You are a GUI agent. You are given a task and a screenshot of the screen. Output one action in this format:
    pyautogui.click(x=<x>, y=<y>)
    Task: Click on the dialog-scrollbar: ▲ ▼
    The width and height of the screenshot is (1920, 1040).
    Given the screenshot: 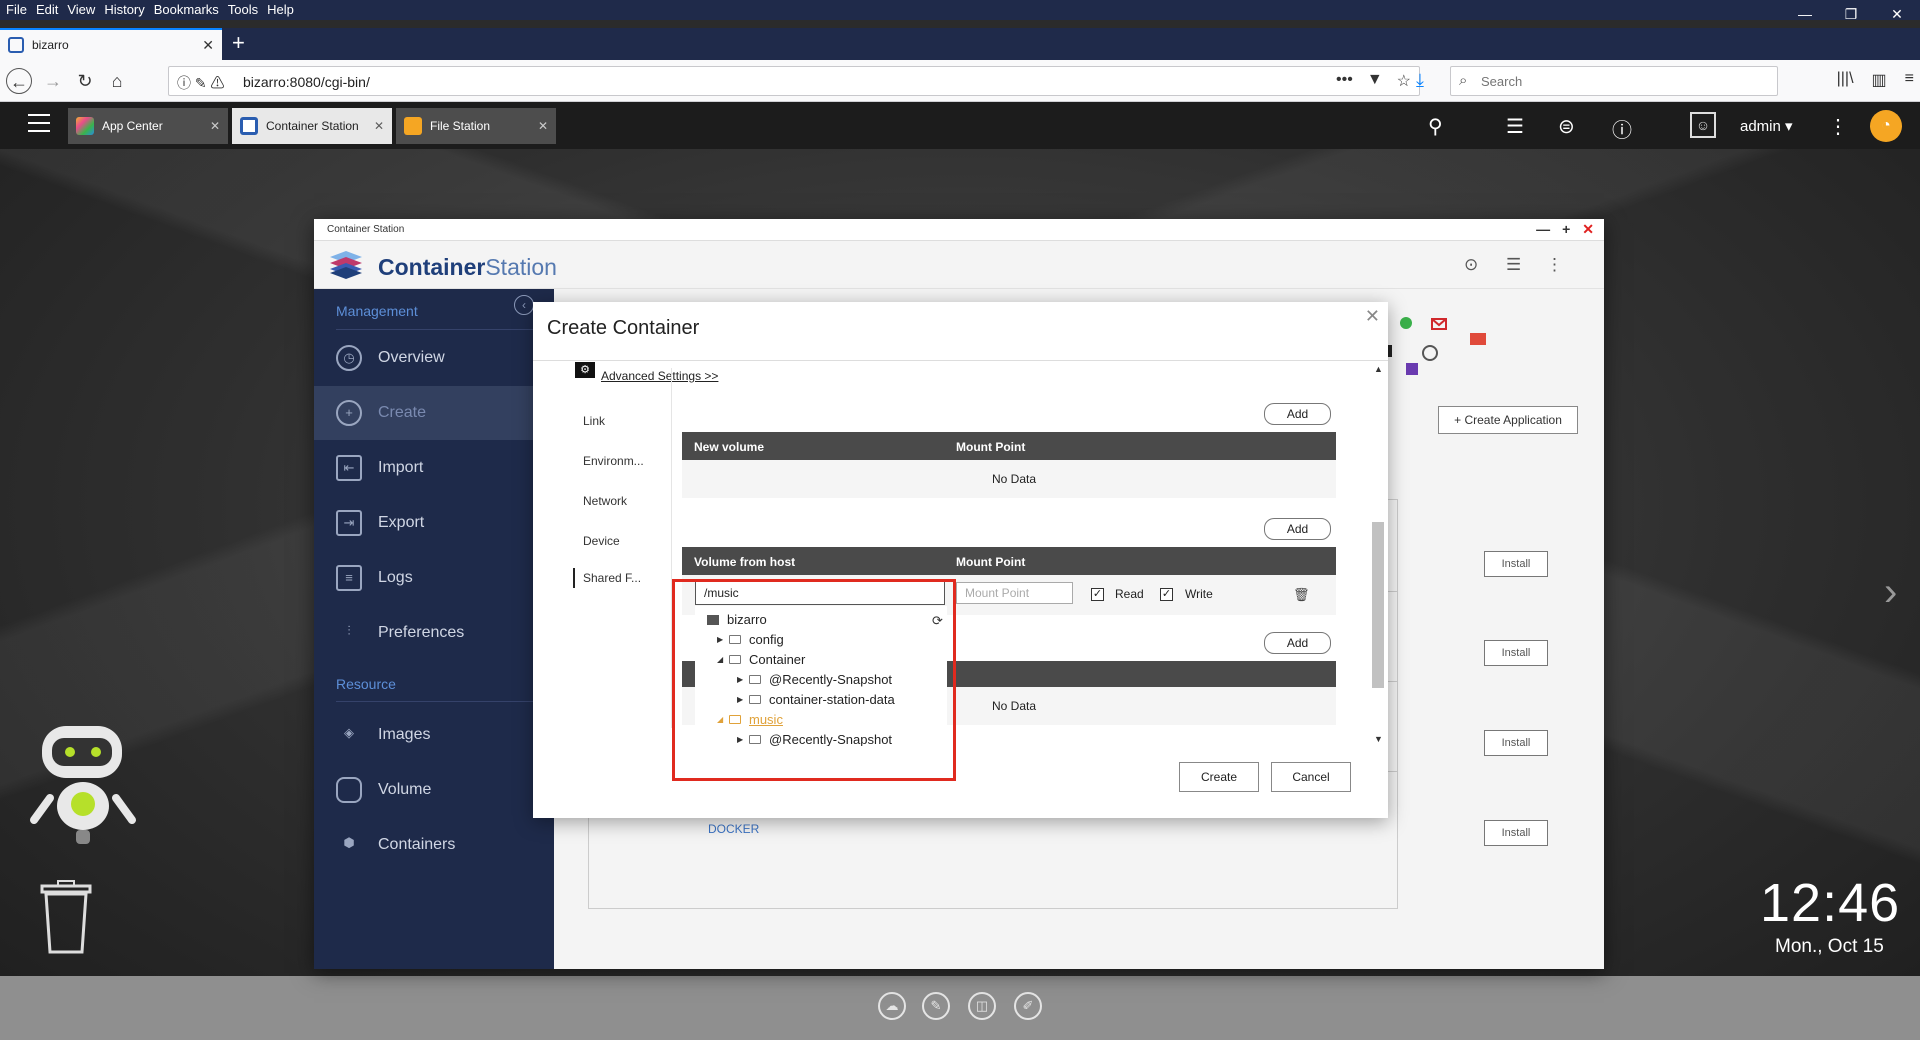 What is the action you would take?
    pyautogui.click(x=1378, y=554)
    